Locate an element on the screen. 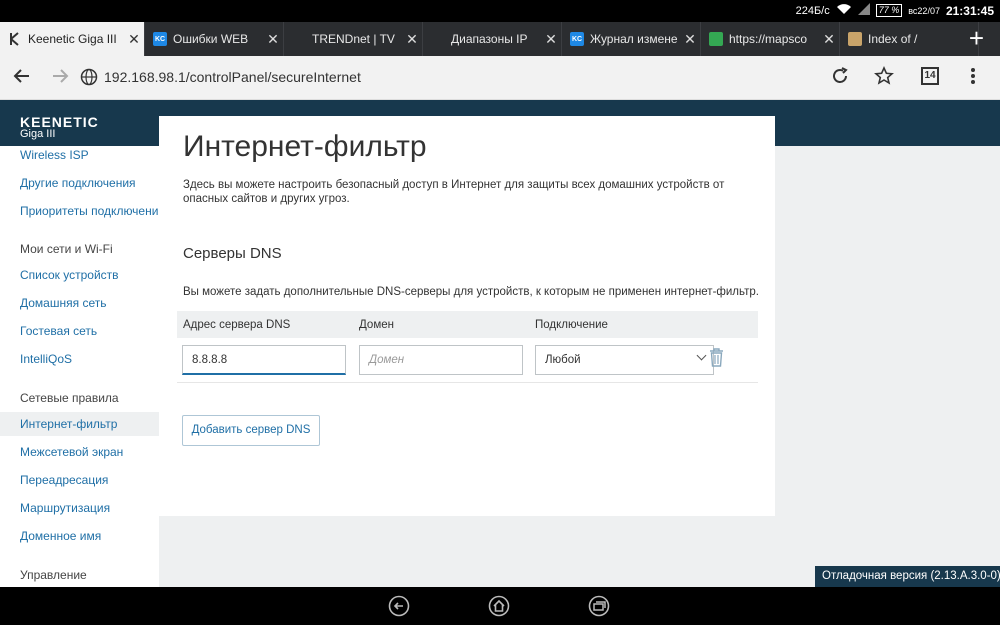  sidebar-item-device-list: Список устройств is located at coordinates (79, 275).